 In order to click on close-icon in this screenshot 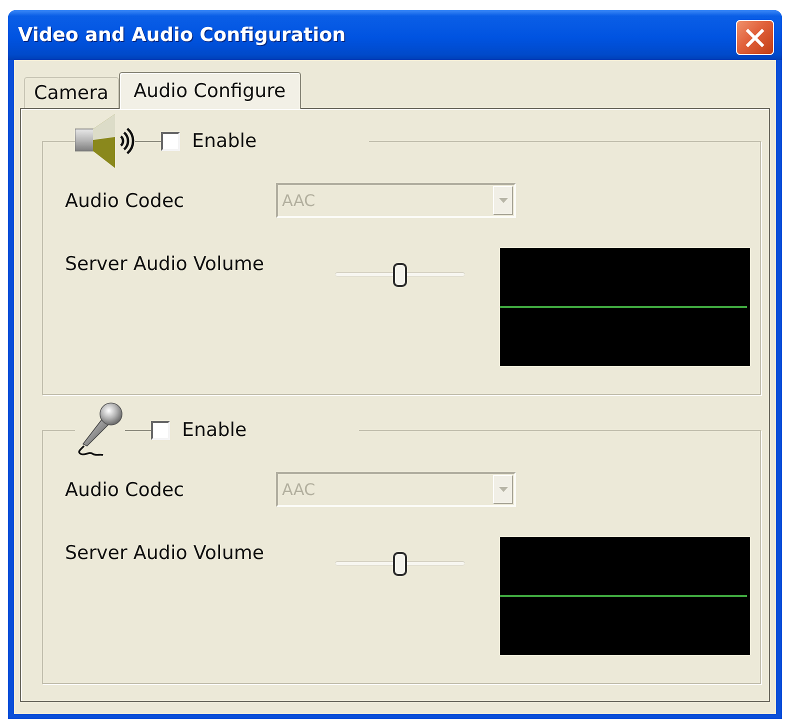, I will do `click(755, 38)`.